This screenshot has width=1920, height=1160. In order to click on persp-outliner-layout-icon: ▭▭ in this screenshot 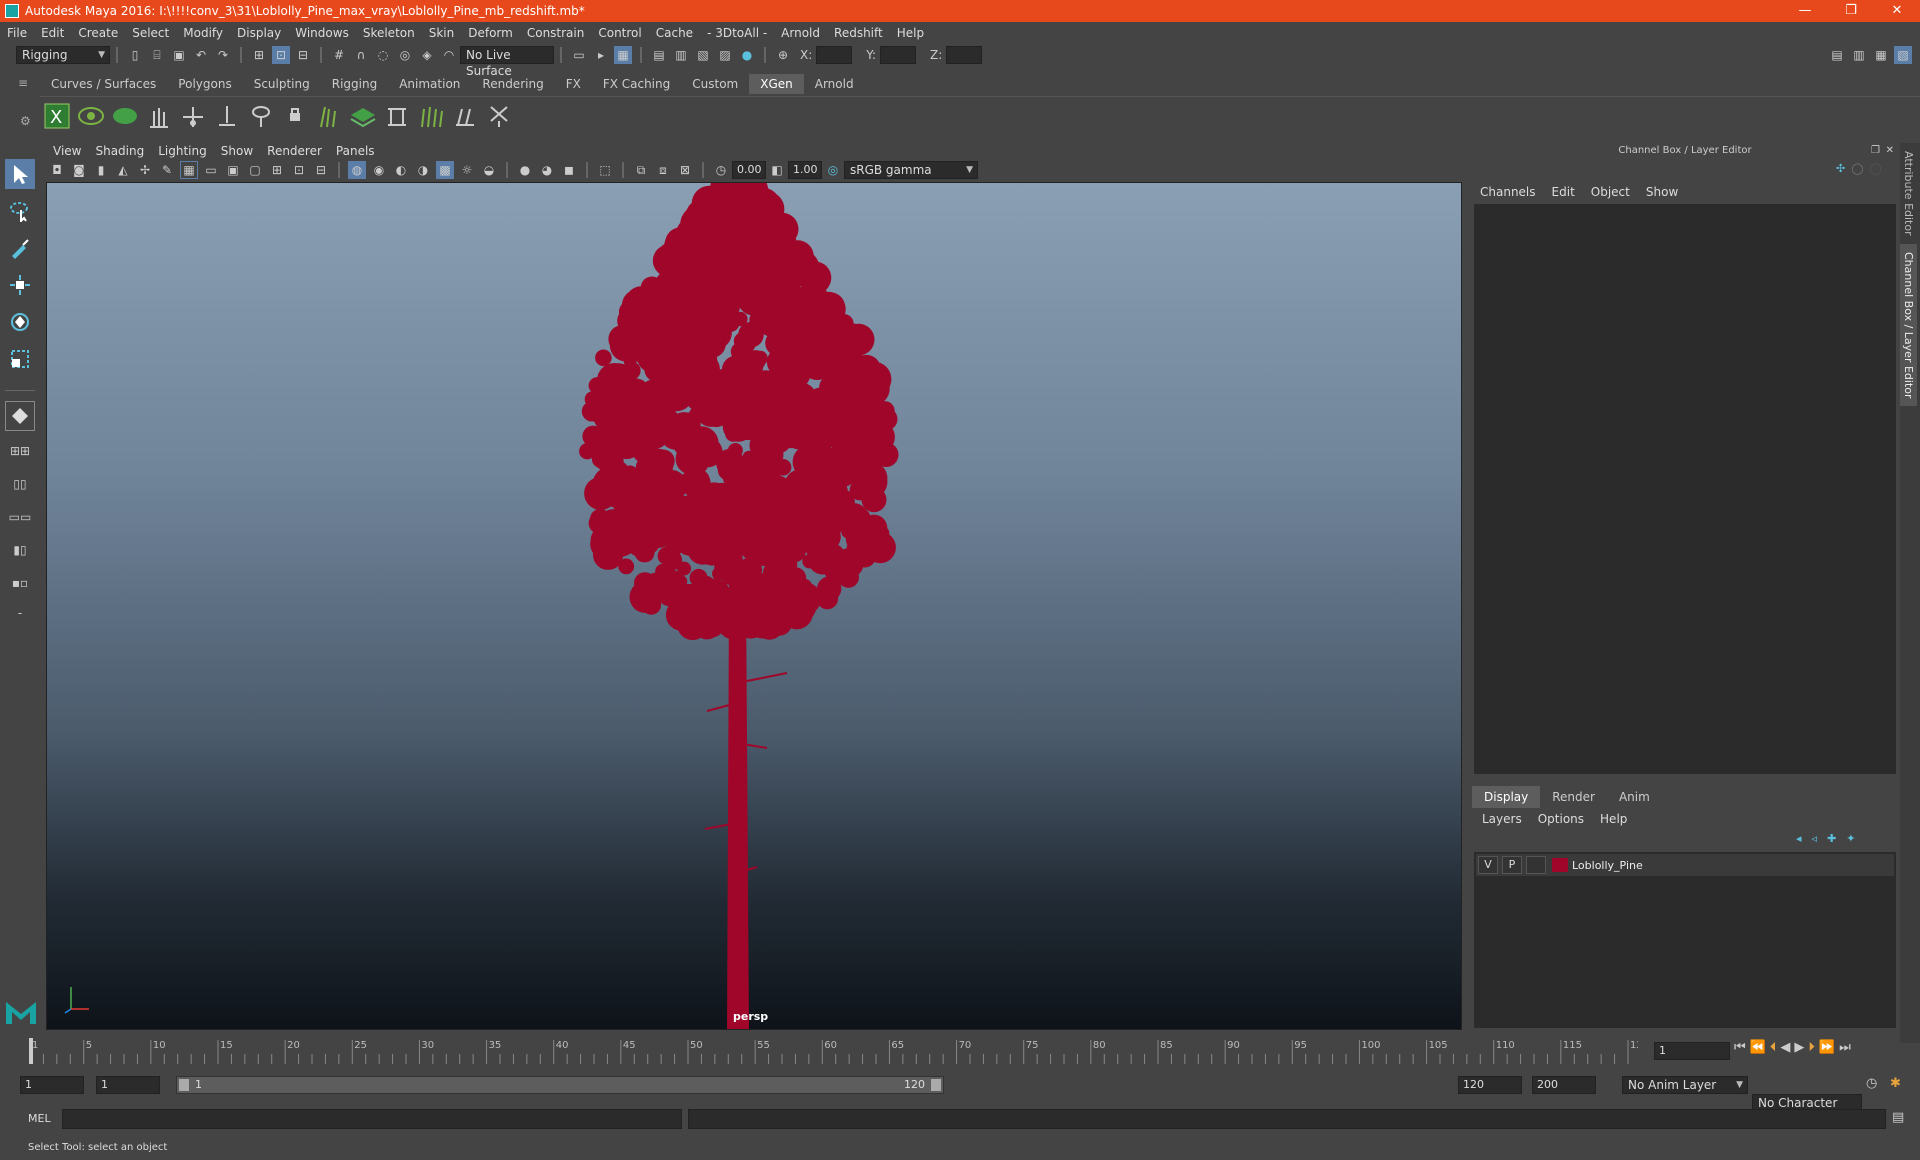, I will do `click(20, 517)`.